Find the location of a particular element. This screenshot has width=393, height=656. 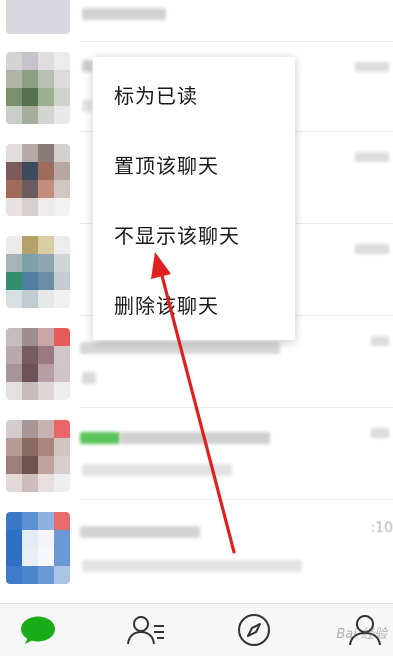

me-icon is located at coordinates (365, 630).